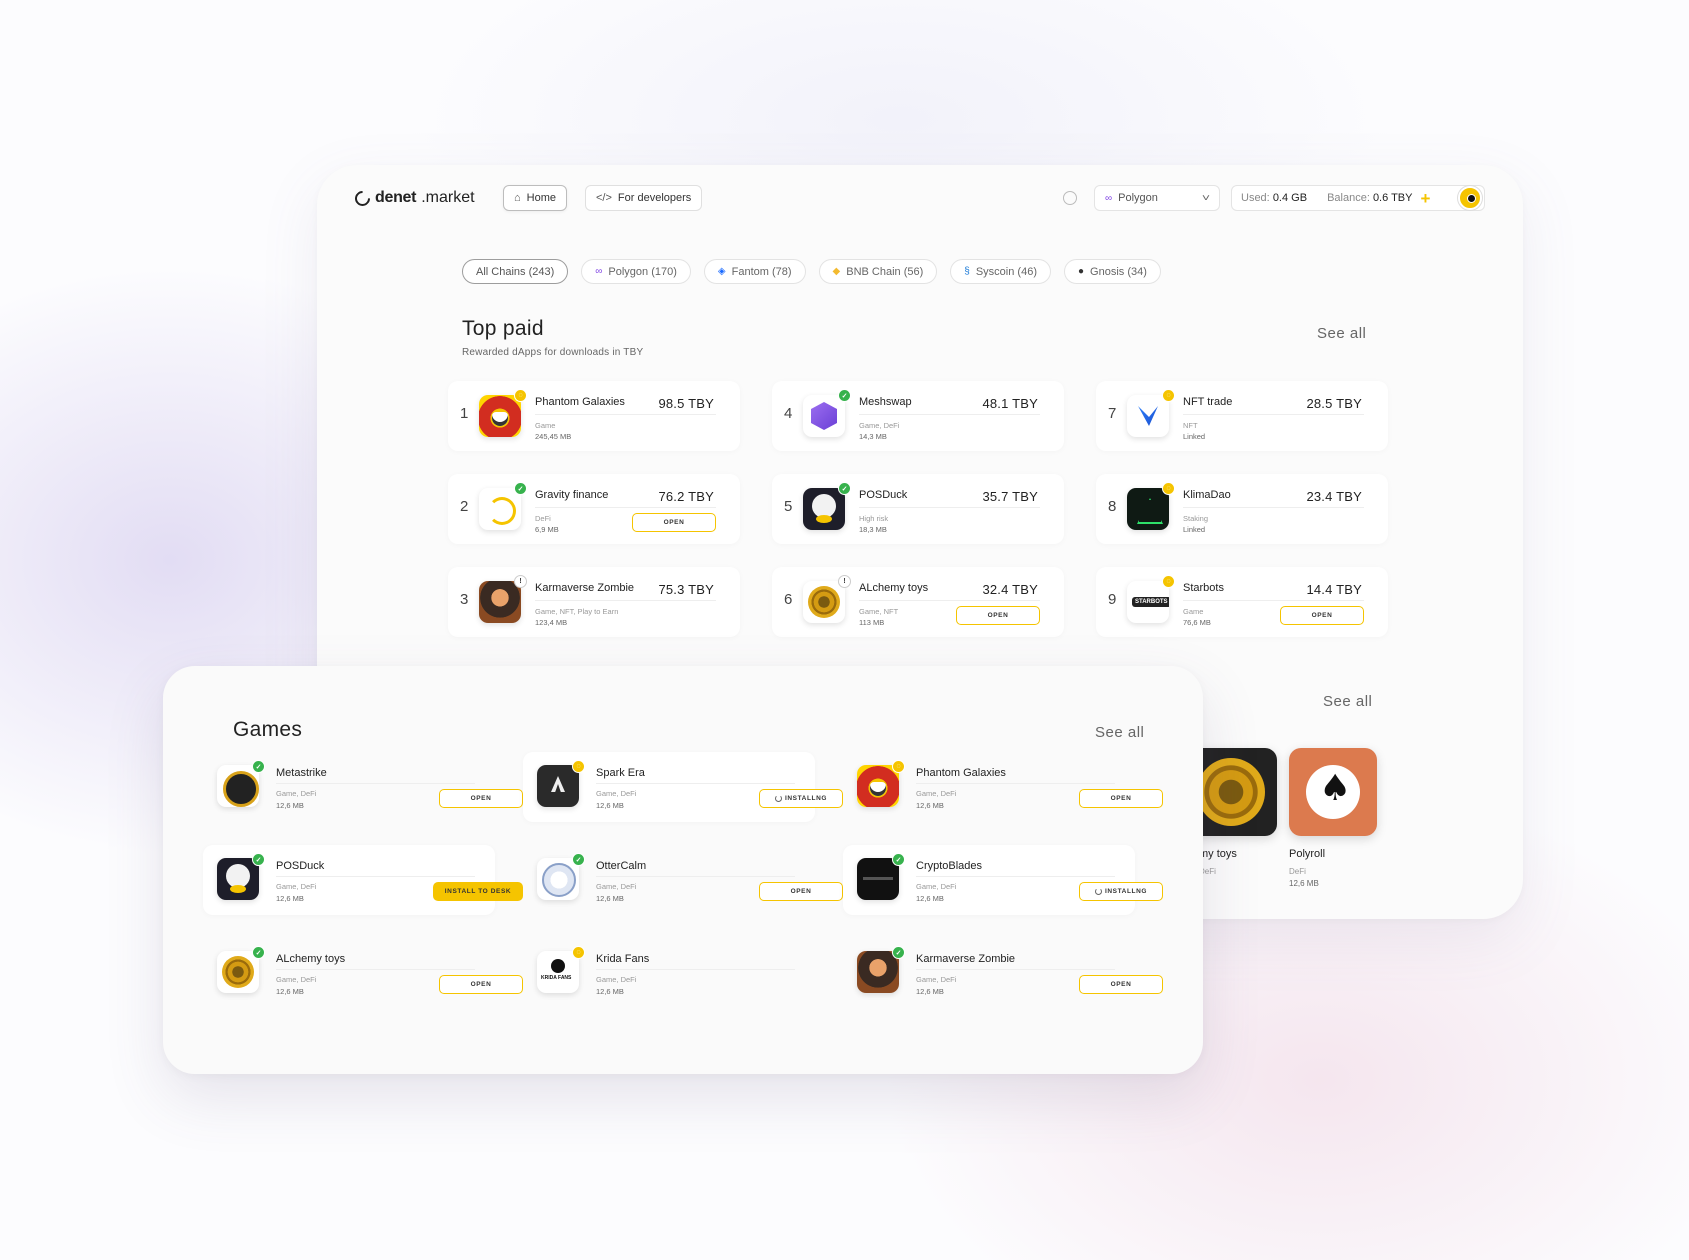 The height and width of the screenshot is (1260, 1689). I want to click on app-size: 6,9 MB, so click(547, 529).